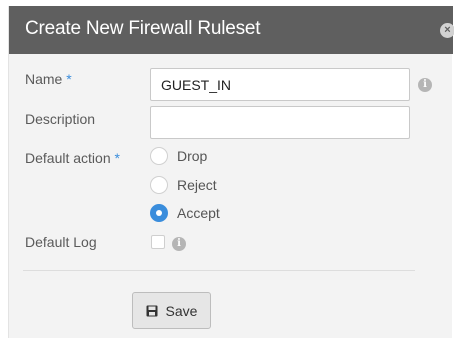  I want to click on default-log-label: Default Log, so click(61, 242).